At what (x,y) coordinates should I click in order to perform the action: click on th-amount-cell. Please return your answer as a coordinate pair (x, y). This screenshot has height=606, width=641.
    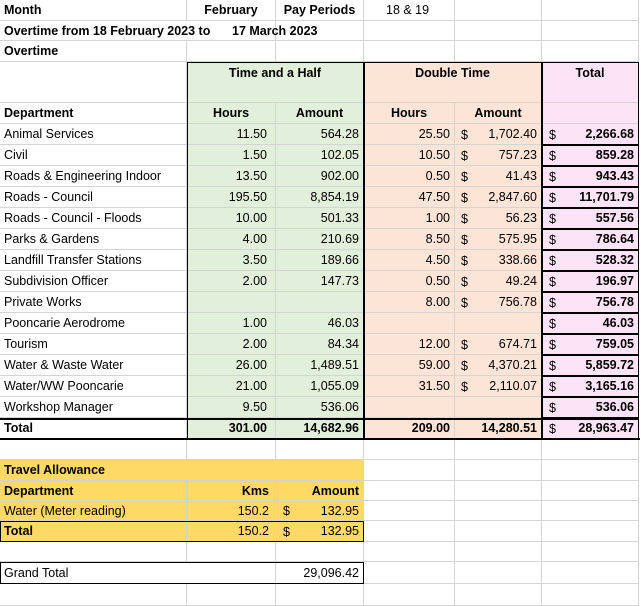
    Looking at the image, I should click on (320, 302).